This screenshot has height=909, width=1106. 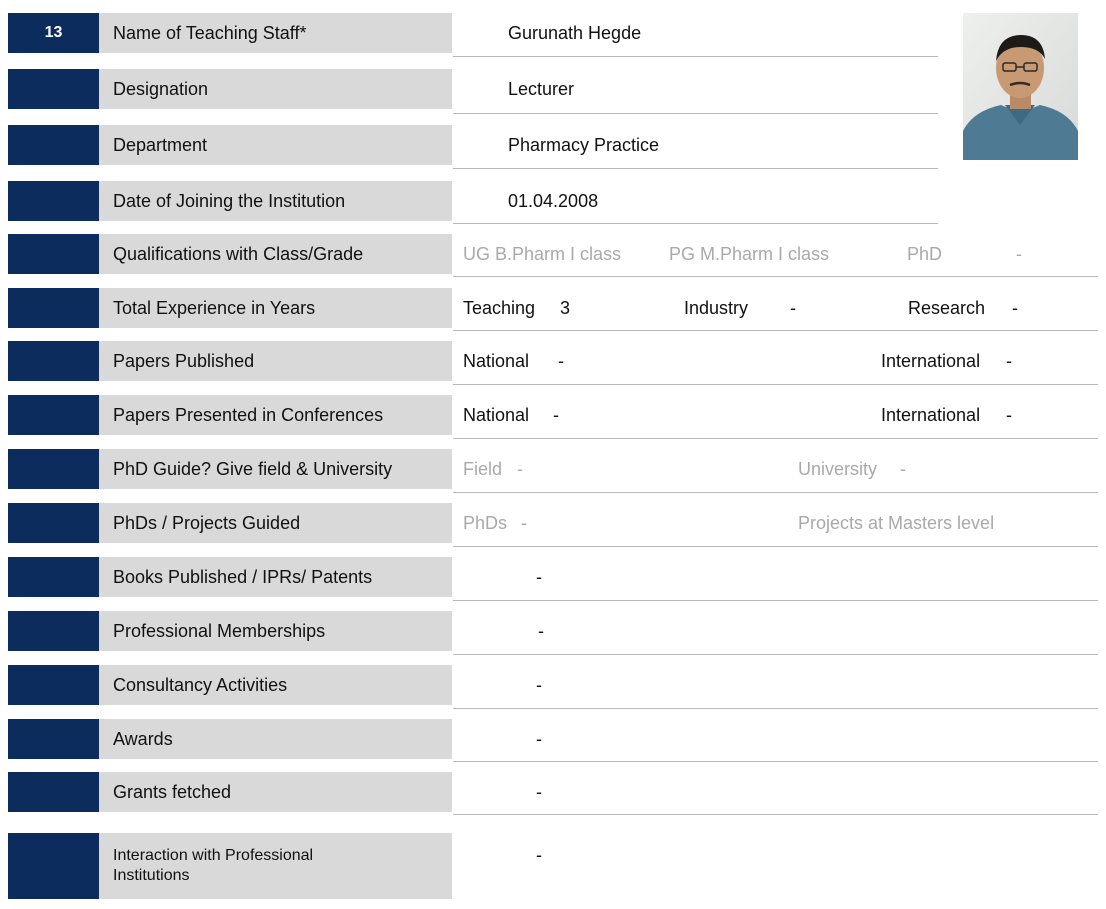 What do you see at coordinates (275, 254) in the screenshot?
I see `field-label: Qualifications with Class/Grade` at bounding box center [275, 254].